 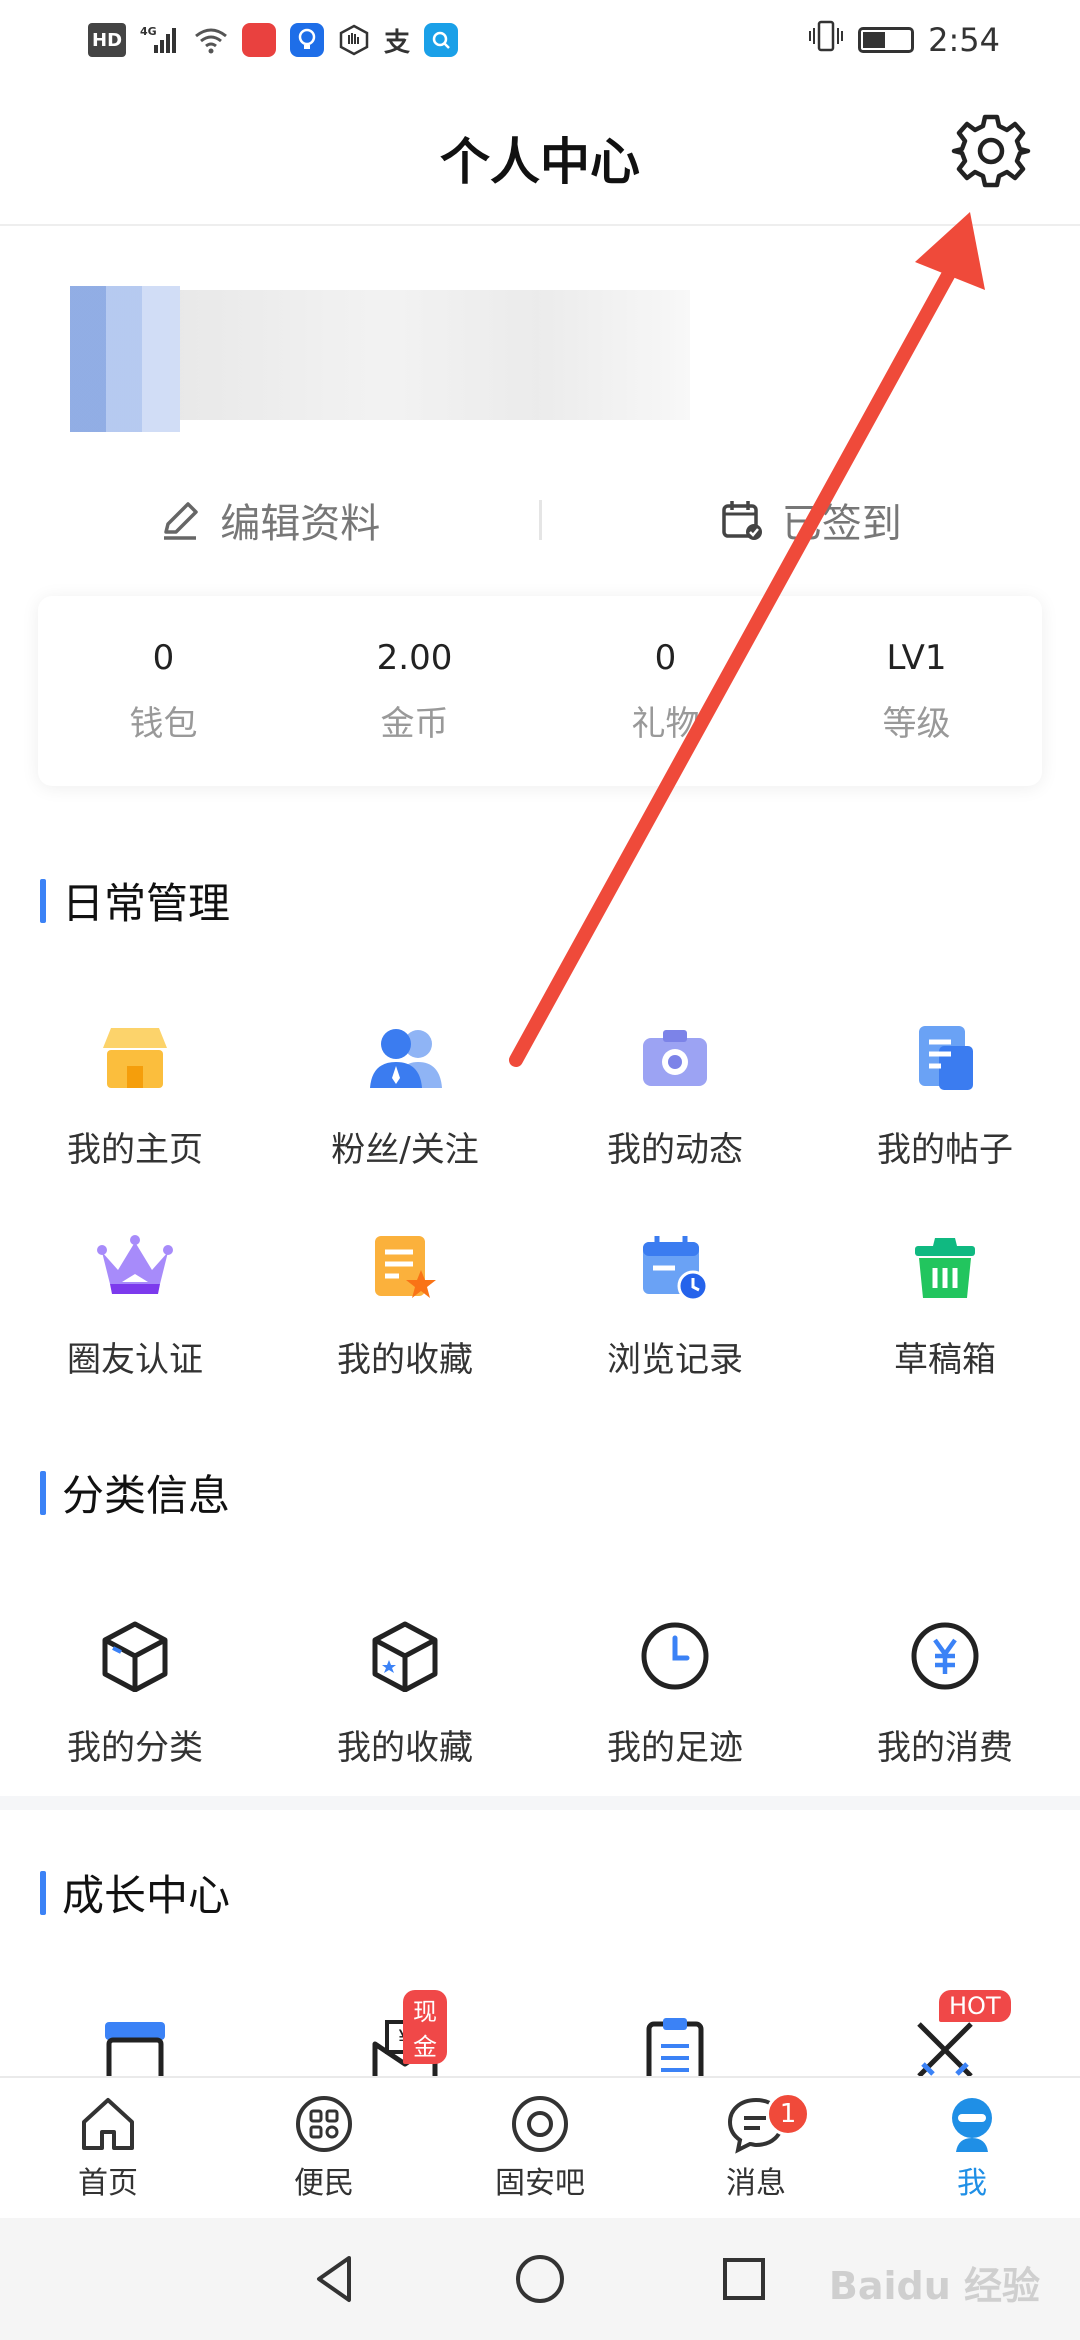 What do you see at coordinates (405, 1319) in the screenshot?
I see `grid-item-favorites: 我的收藏` at bounding box center [405, 1319].